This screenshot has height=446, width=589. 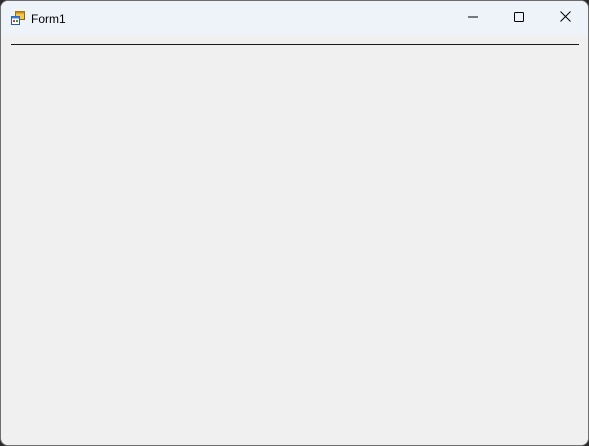 I want to click on maximize-button, so click(x=519, y=18).